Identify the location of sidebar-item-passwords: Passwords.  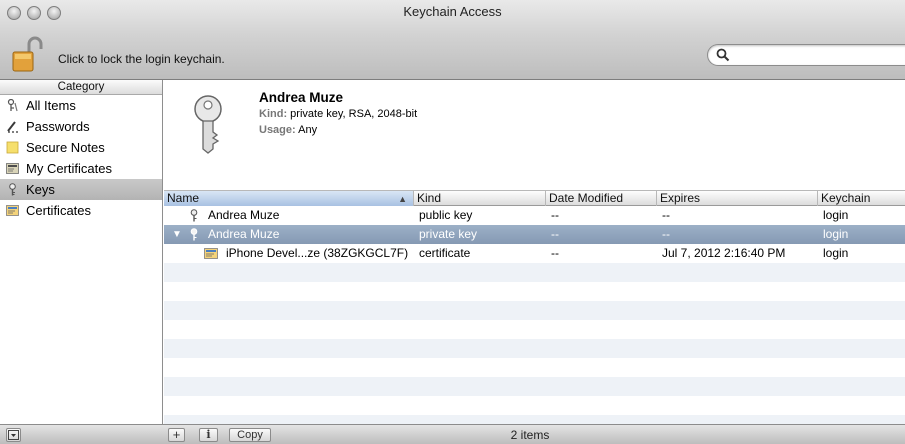
(81, 126).